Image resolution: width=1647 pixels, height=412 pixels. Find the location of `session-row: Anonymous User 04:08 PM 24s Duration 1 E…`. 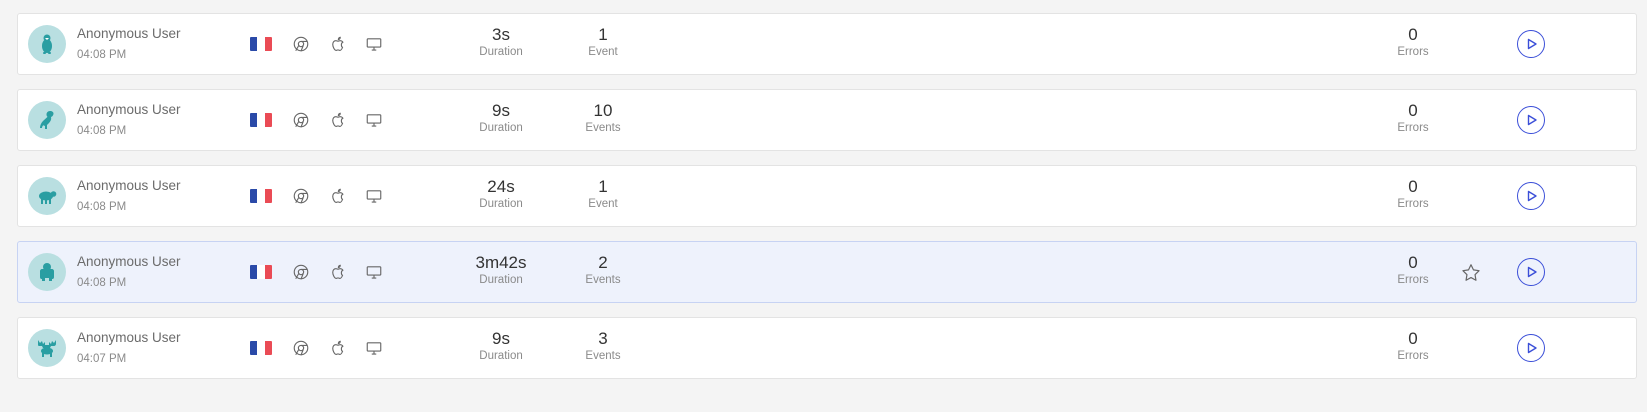

session-row: Anonymous User 04:08 PM 24s Duration 1 E… is located at coordinates (827, 196).